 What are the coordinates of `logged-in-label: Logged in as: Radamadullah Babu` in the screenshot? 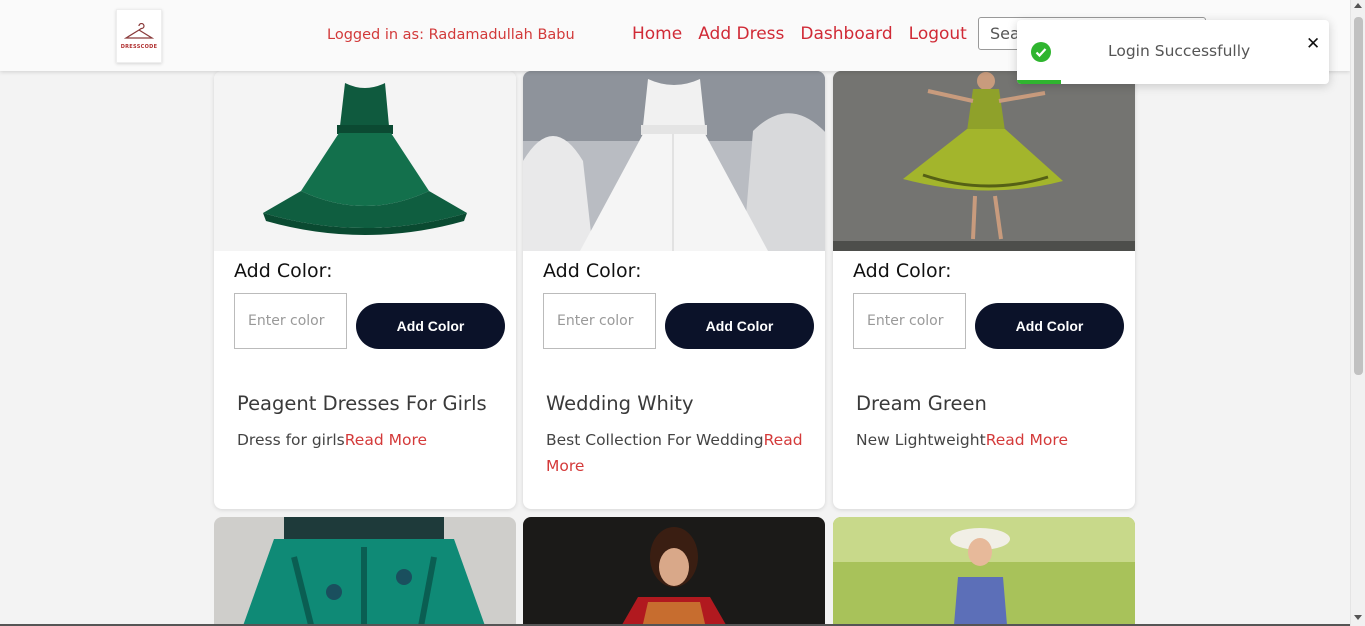 It's located at (451, 35).